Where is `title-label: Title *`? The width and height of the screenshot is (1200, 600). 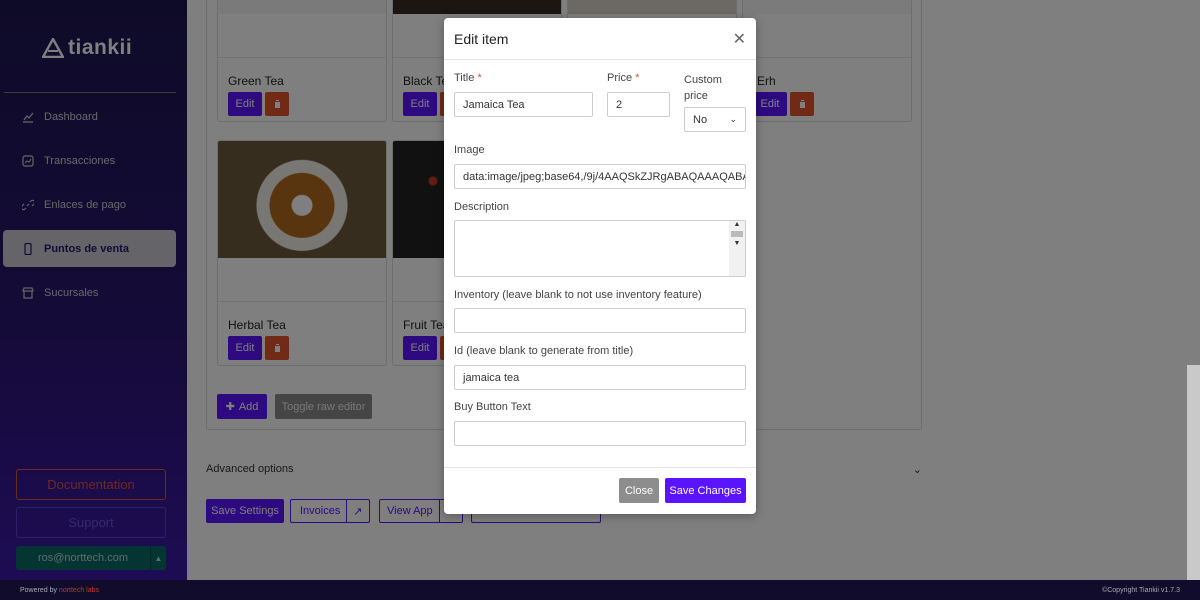
title-label: Title * is located at coordinates (468, 78).